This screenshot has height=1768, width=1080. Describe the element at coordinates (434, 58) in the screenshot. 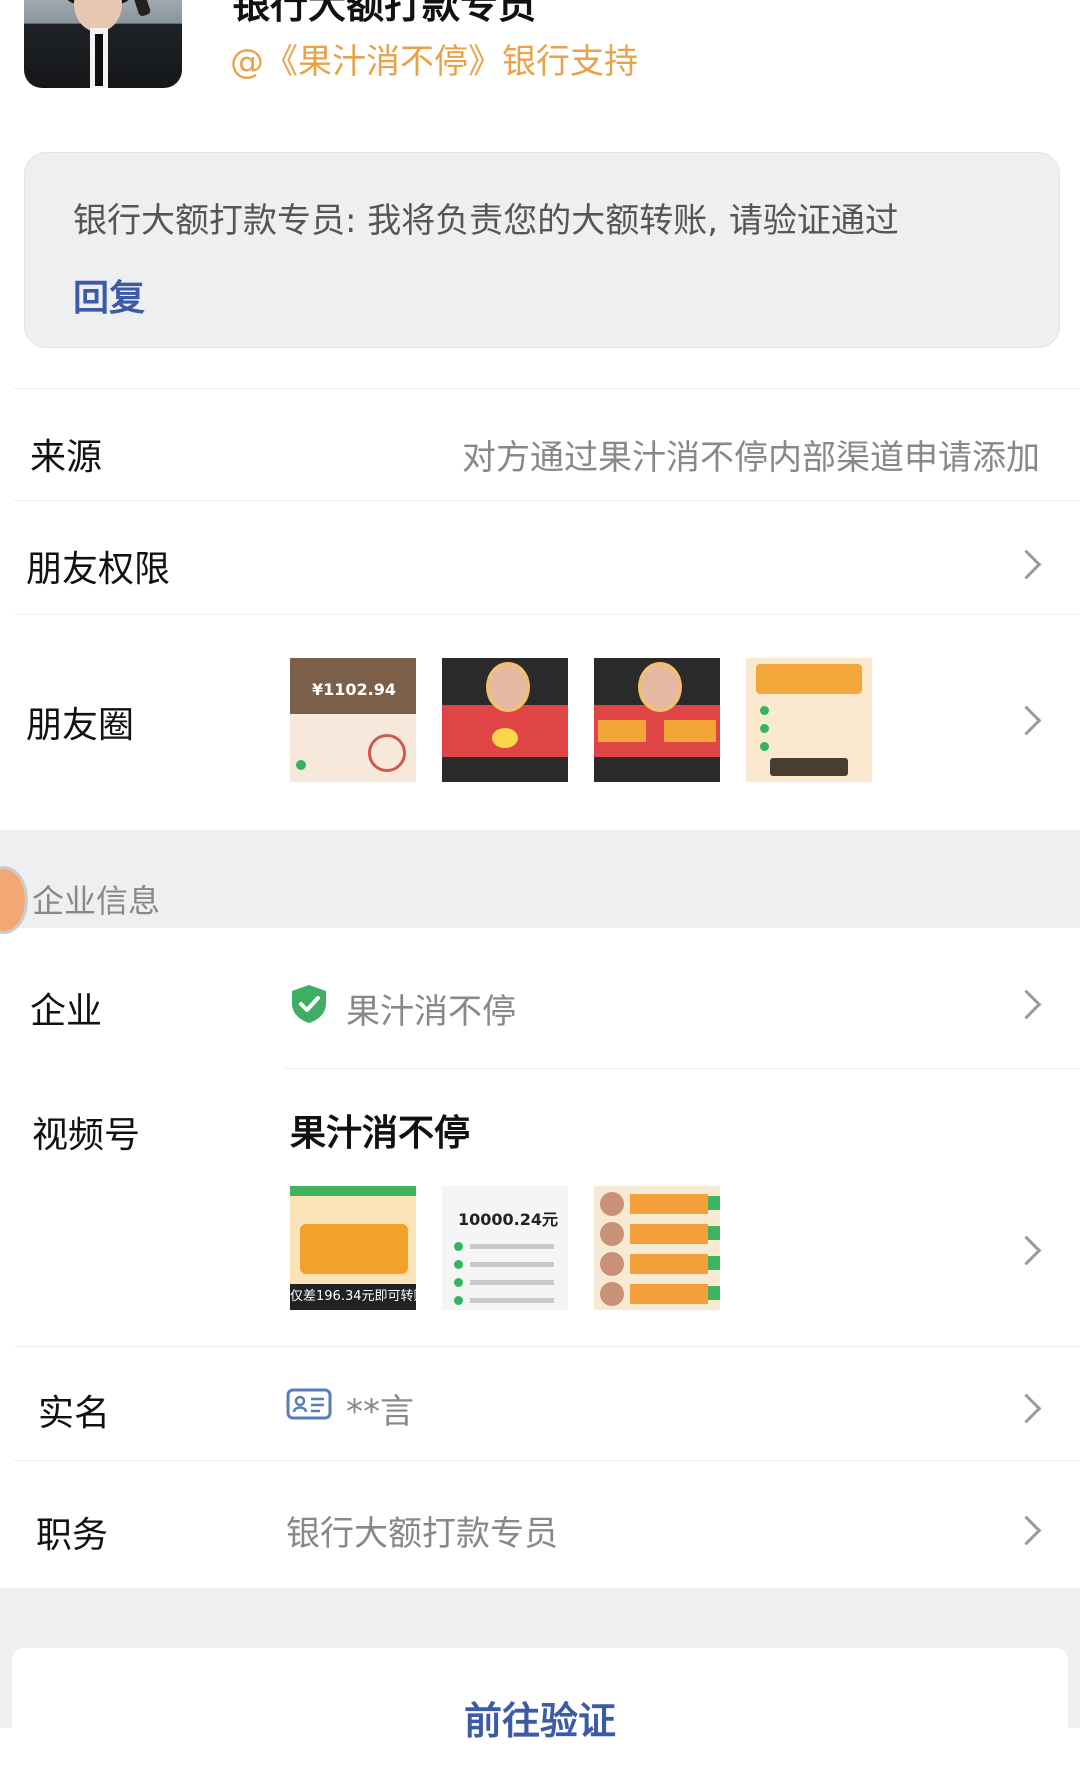

I see `contact-source-tag: @《果汁消不停》银行支持` at that location.